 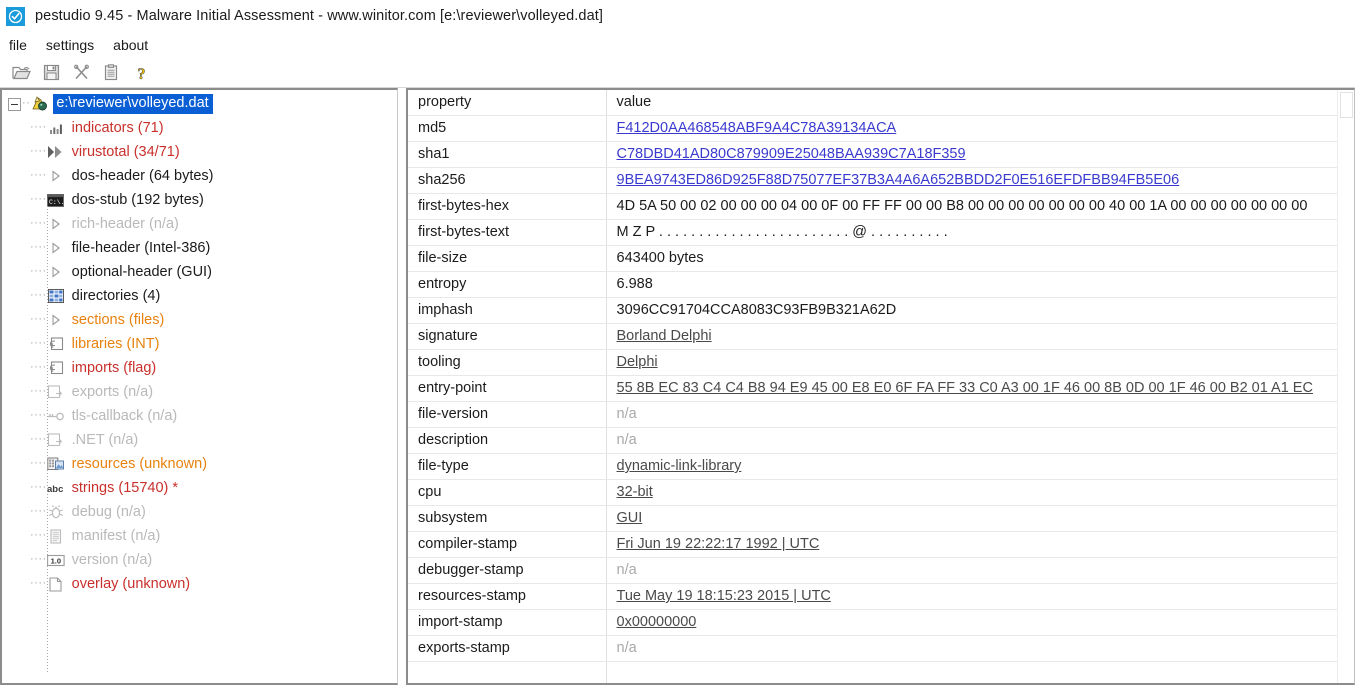 I want to click on tree-item-resources: ···· resources (unknown), so click(x=199, y=464).